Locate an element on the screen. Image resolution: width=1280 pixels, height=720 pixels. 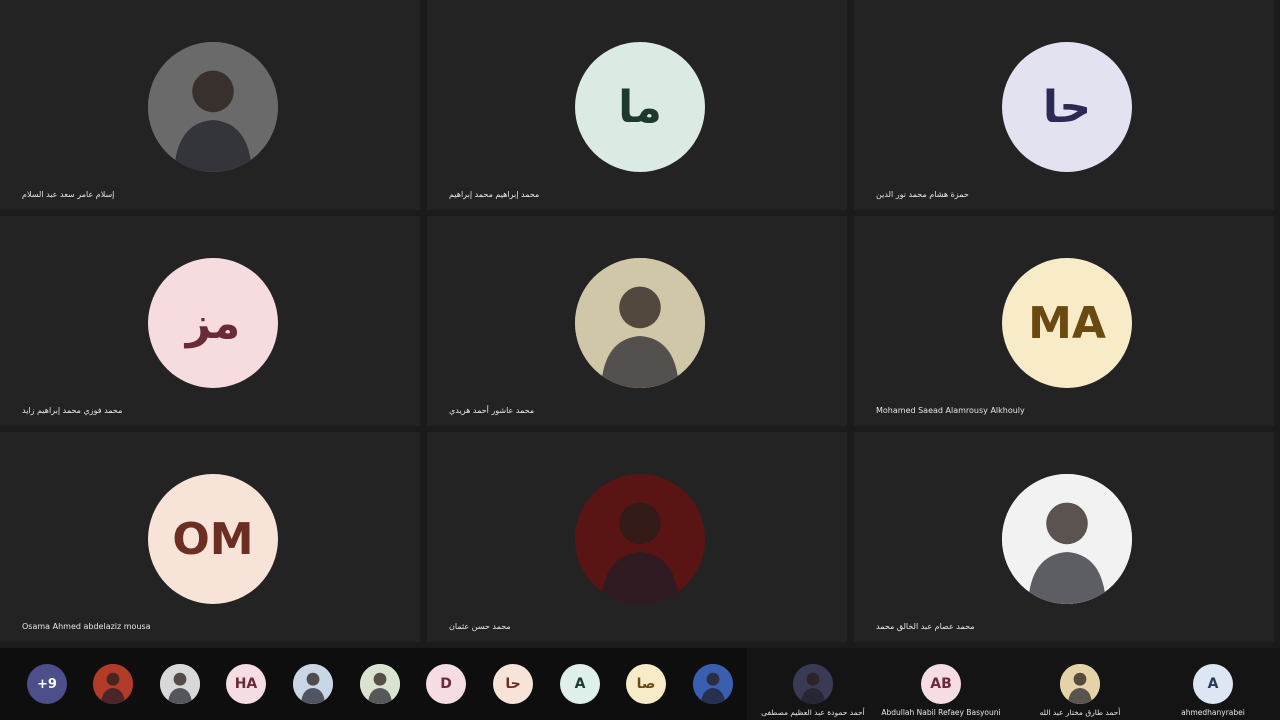
participant-initials-avatar: مز is located at coordinates (213, 323).